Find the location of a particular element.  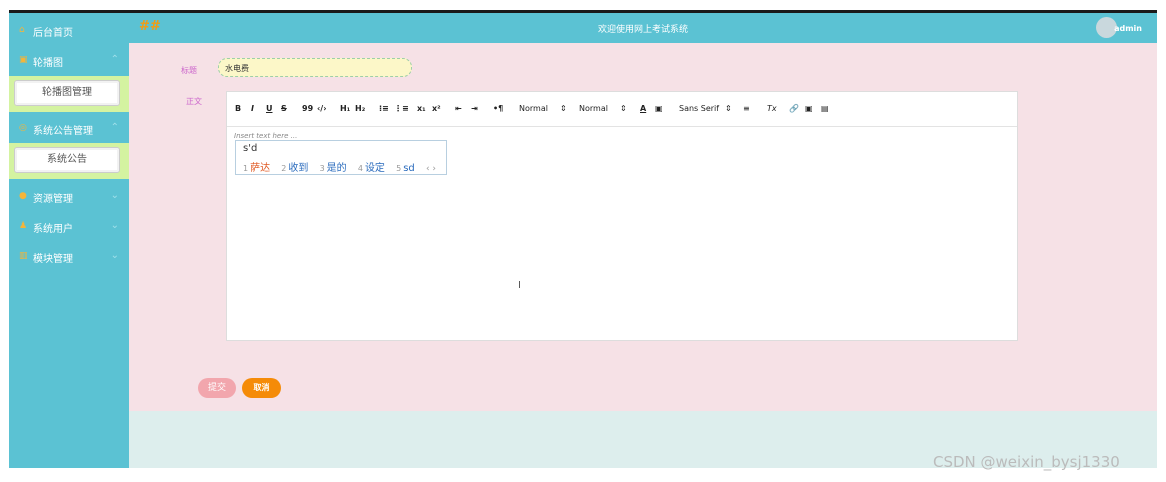

ime-candidate: sd is located at coordinates (409, 168).